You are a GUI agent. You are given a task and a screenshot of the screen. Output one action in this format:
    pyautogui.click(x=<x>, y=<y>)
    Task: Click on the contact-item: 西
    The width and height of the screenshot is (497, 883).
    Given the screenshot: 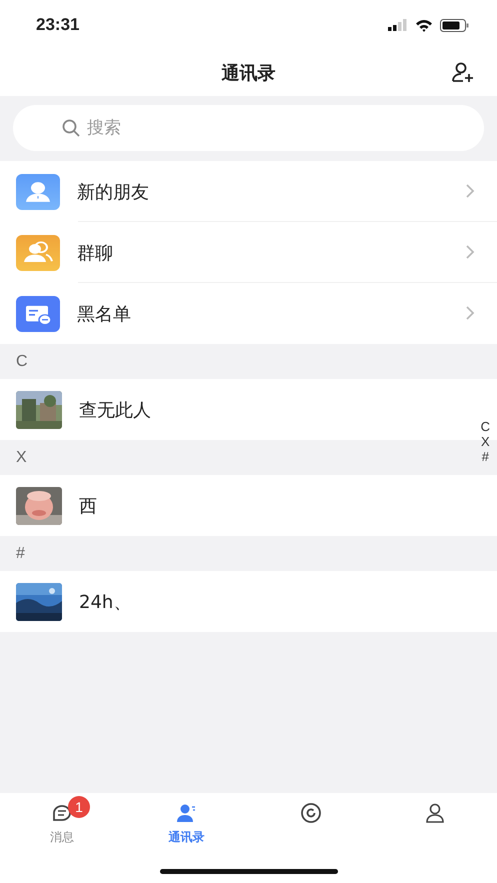 What is the action you would take?
    pyautogui.click(x=248, y=505)
    